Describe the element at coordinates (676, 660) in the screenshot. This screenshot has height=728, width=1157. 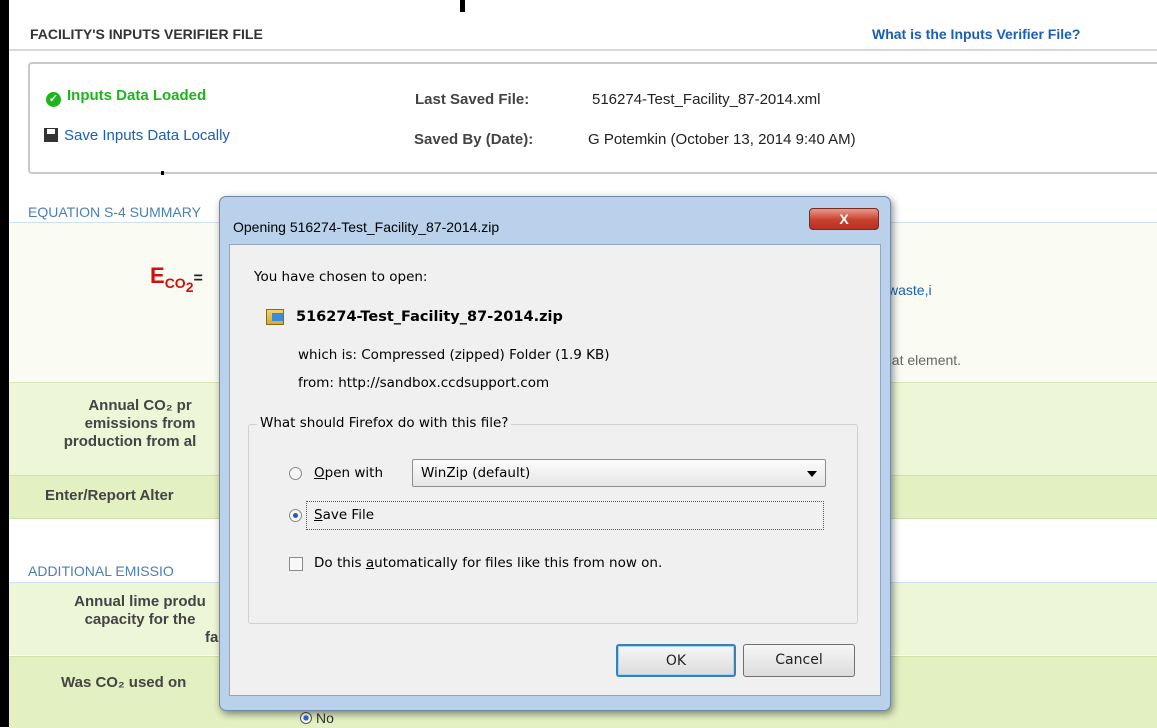
I see `ok-button: OK` at that location.